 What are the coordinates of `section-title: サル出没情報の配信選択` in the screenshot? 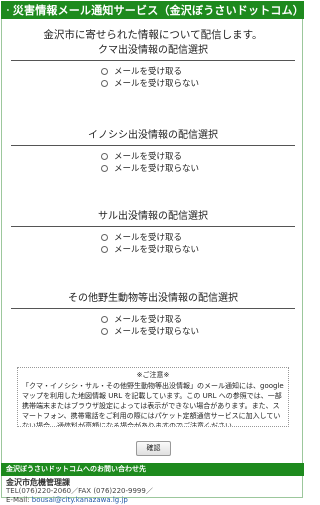 It's located at (153, 216).